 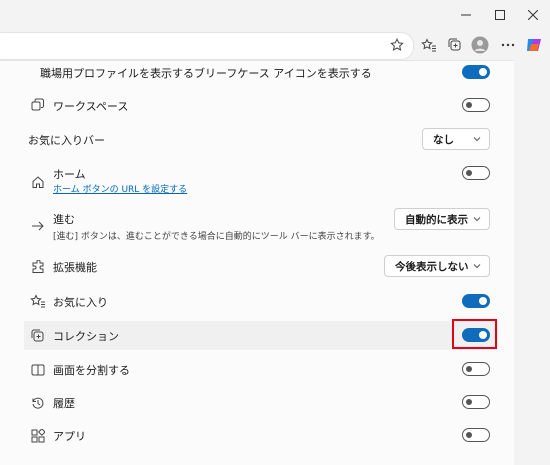 I want to click on setting-row-collections: コレクション, so click(x=261, y=335).